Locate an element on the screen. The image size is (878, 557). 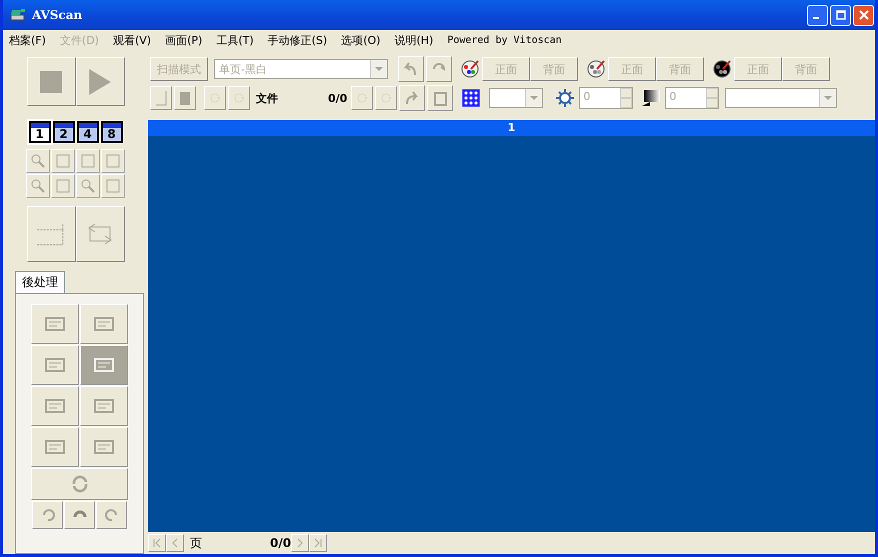
stop-icon is located at coordinates (51, 81).